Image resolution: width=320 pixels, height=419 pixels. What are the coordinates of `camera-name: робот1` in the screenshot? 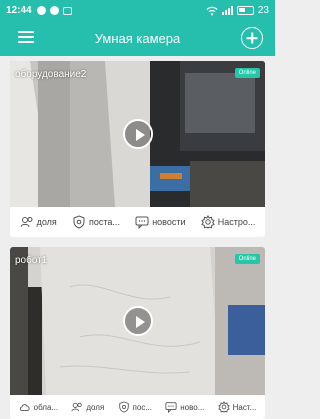 It's located at (31, 260).